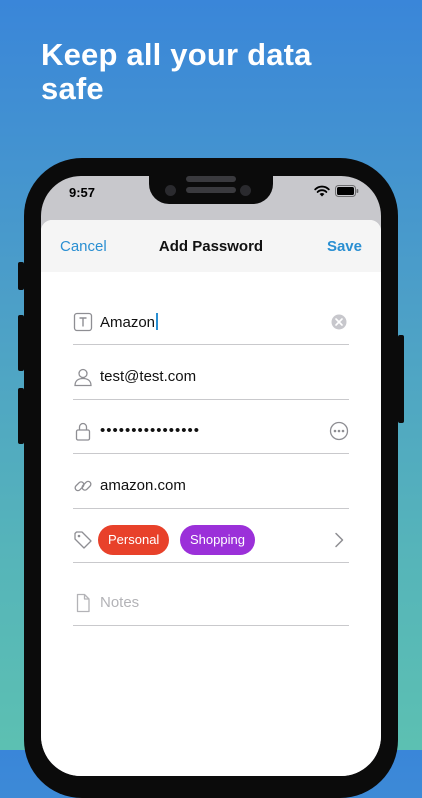 This screenshot has height=798, width=422. What do you see at coordinates (82, 192) in the screenshot?
I see `status-time: 9:57` at bounding box center [82, 192].